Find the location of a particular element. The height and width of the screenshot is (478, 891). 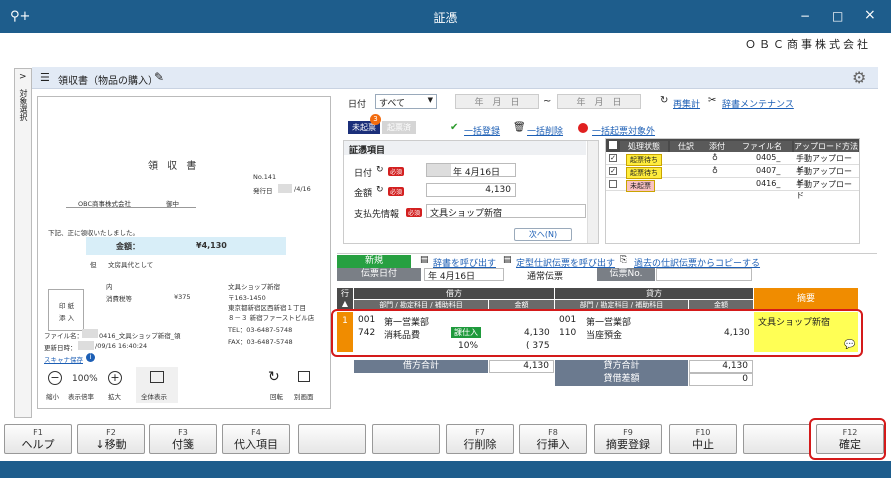

fkey-label: ↓移動 is located at coordinates (111, 444).